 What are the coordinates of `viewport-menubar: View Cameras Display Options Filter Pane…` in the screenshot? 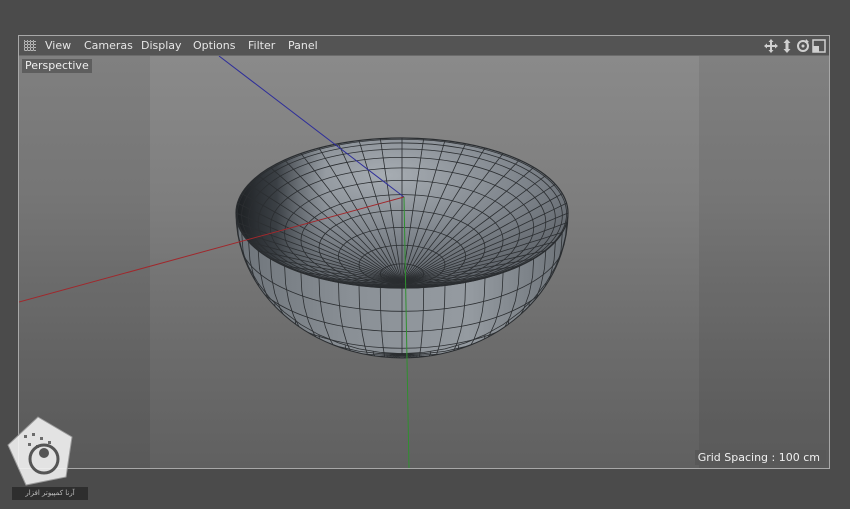 It's located at (424, 46).